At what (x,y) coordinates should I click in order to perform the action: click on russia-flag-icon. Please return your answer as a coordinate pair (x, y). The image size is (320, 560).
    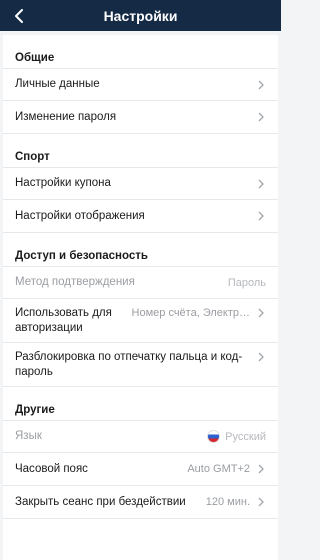
    Looking at the image, I should click on (214, 436).